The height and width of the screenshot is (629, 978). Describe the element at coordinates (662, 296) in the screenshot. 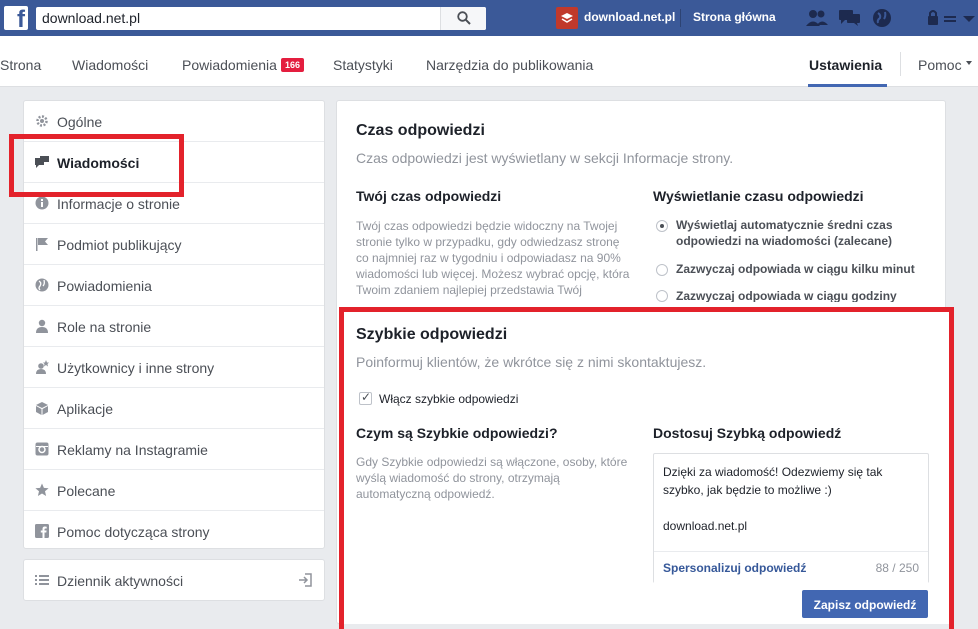

I see `radio-within-hour` at that location.